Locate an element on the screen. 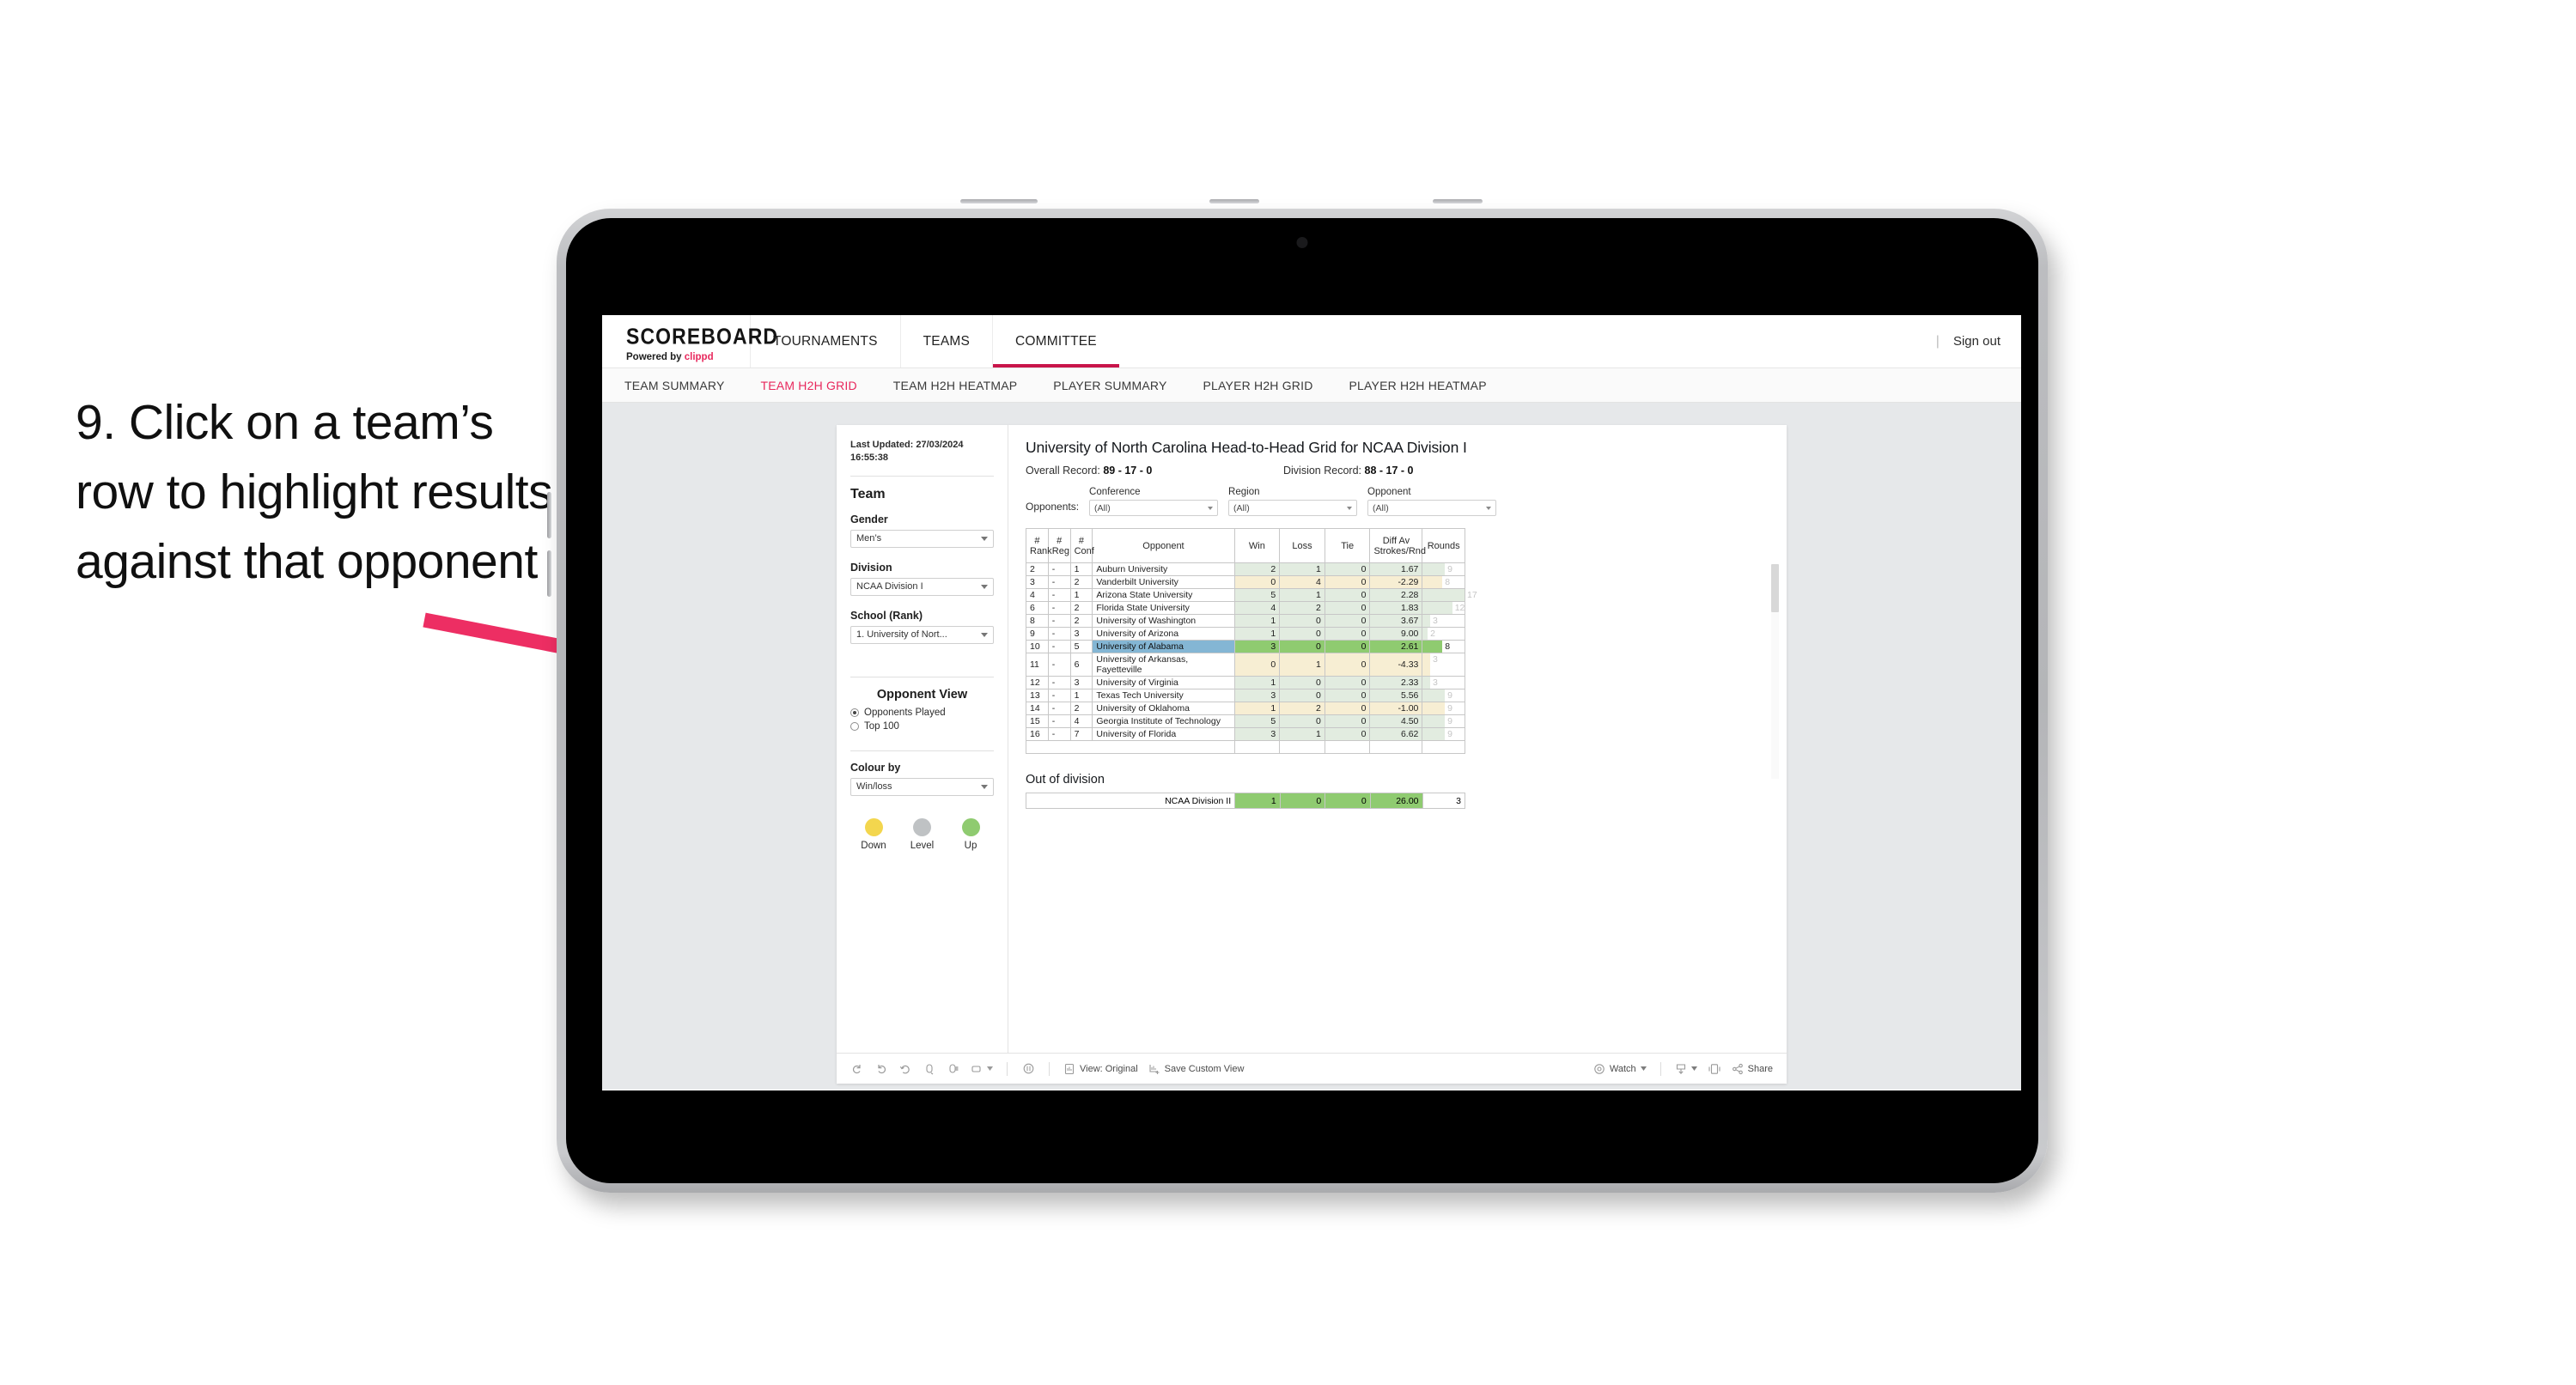 Image resolution: width=2576 pixels, height=1385 pixels. radio-opponents-played: Opponents Played is located at coordinates (922, 713).